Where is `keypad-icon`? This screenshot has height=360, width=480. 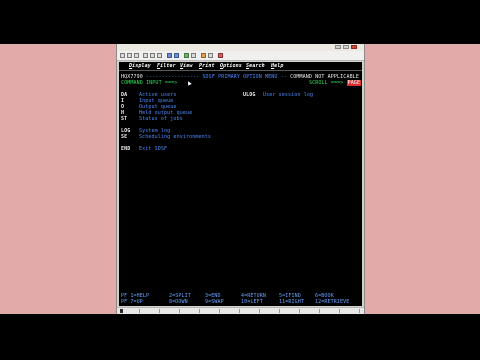
keypad-icon is located at coordinates (193, 55).